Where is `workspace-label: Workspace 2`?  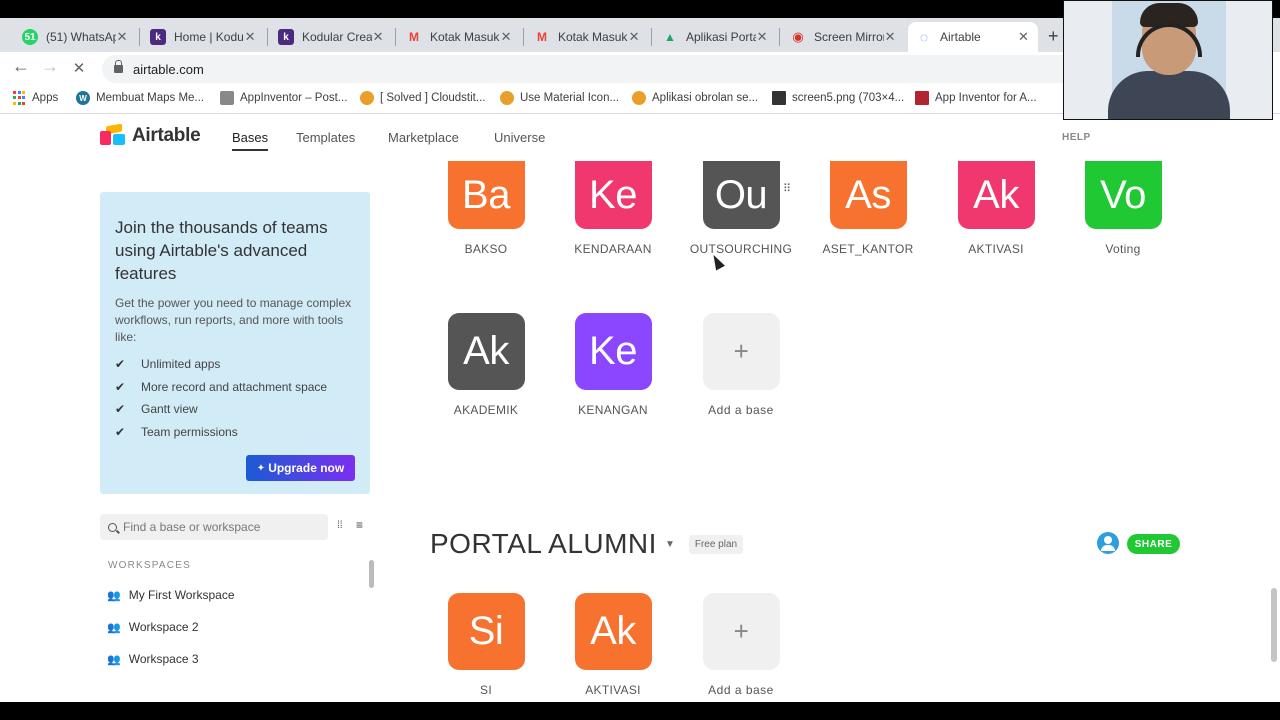
workspace-label: Workspace 2 is located at coordinates (163, 627).